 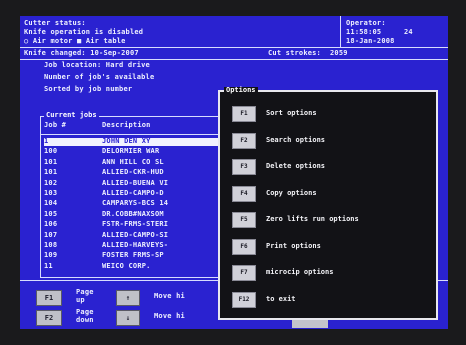 I want to click on job-number: 102, so click(x=51, y=182).